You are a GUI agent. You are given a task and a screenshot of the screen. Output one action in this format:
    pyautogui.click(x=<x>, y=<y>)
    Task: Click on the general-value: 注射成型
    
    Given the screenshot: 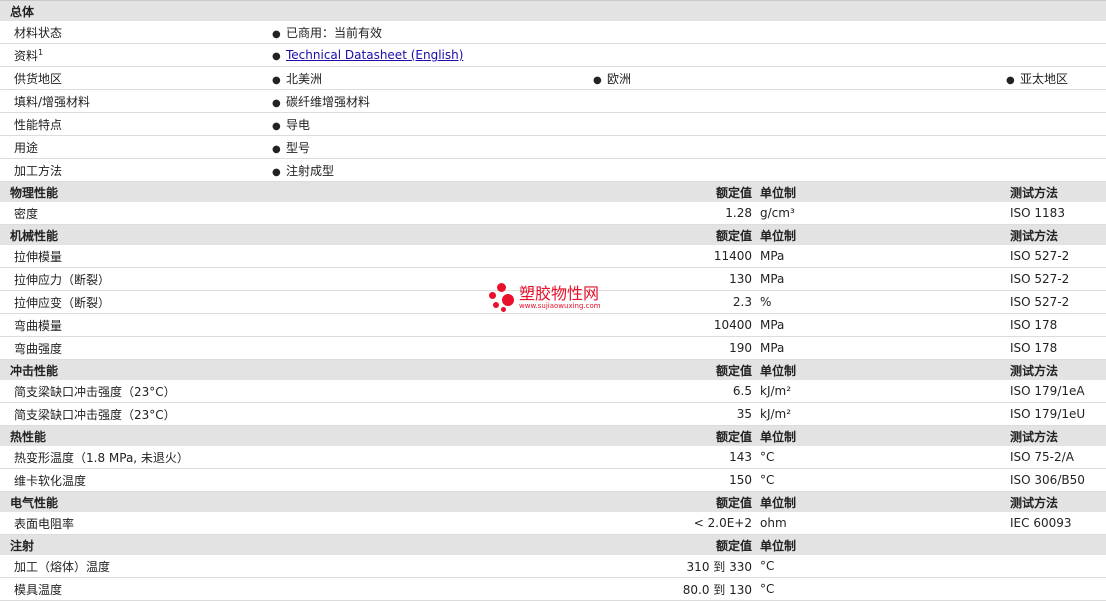 What is the action you would take?
    pyautogui.click(x=310, y=170)
    